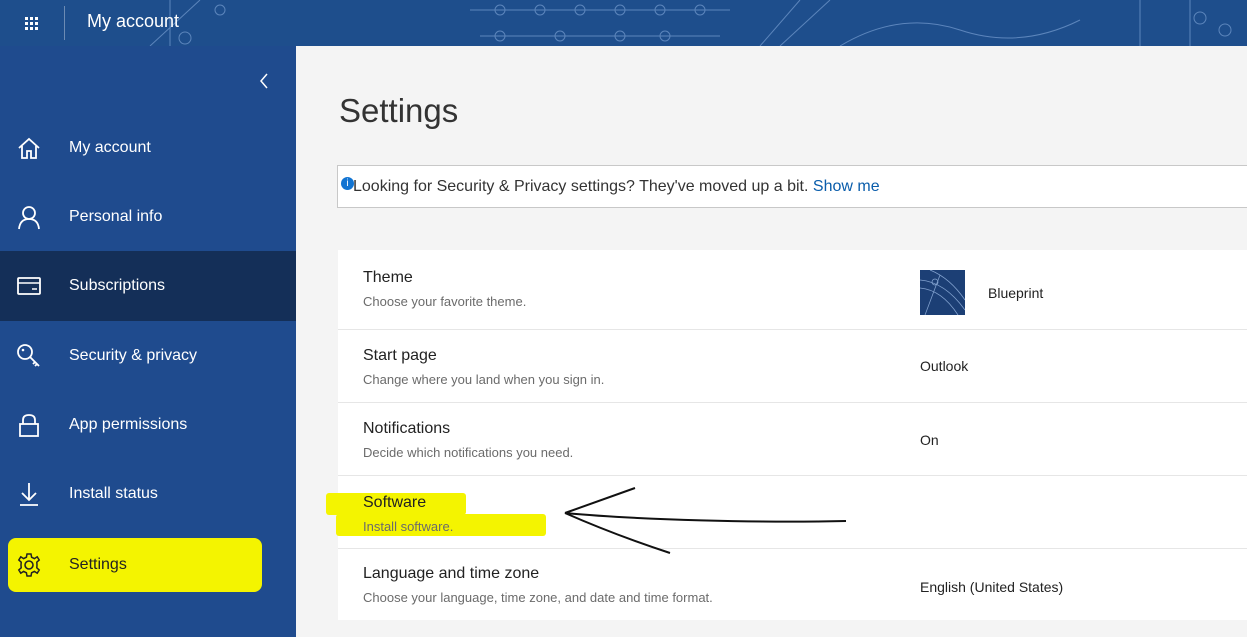 Image resolution: width=1247 pixels, height=637 pixels. I want to click on app-launcher-button, so click(31, 23).